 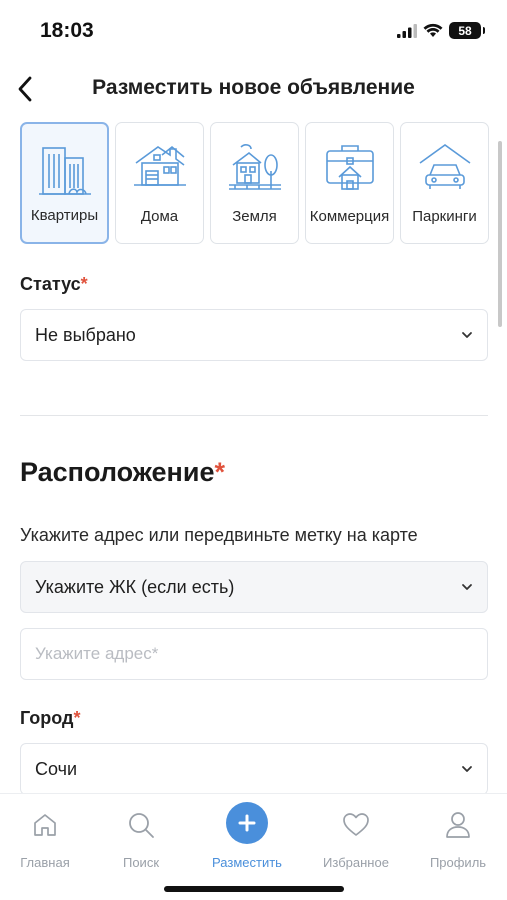 What do you see at coordinates (349, 216) in the screenshot?
I see `category-label: Коммерция` at bounding box center [349, 216].